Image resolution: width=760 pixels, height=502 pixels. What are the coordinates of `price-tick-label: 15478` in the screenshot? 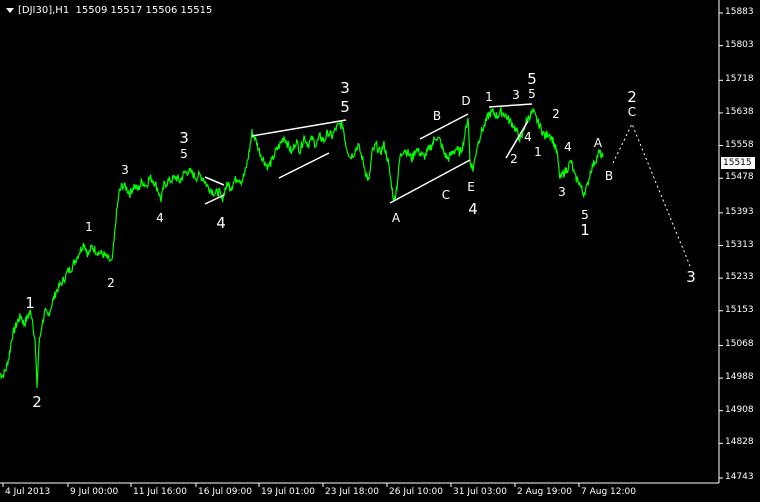 It's located at (739, 177).